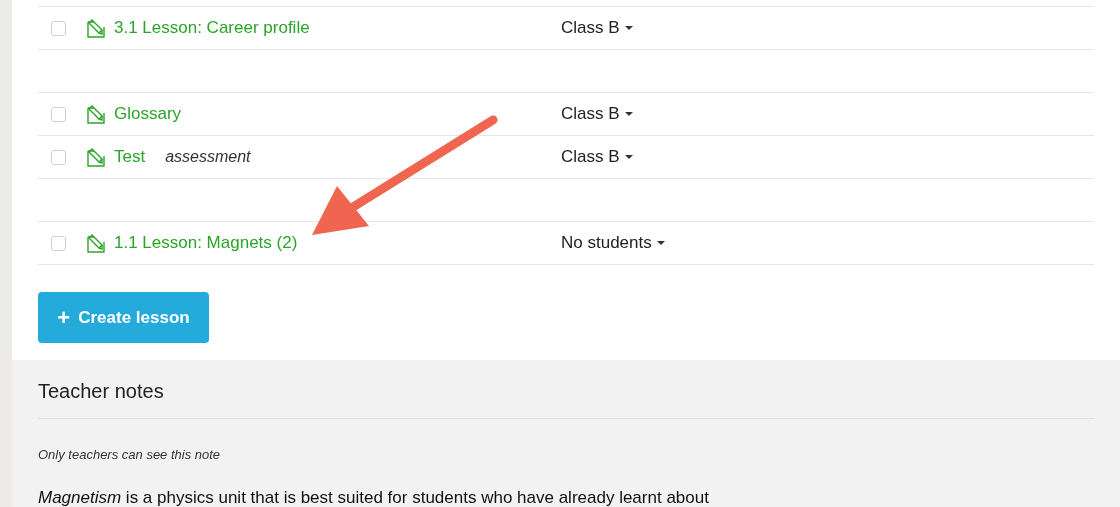 Image resolution: width=1120 pixels, height=507 pixels. I want to click on lesson-link: Glossary, so click(148, 114).